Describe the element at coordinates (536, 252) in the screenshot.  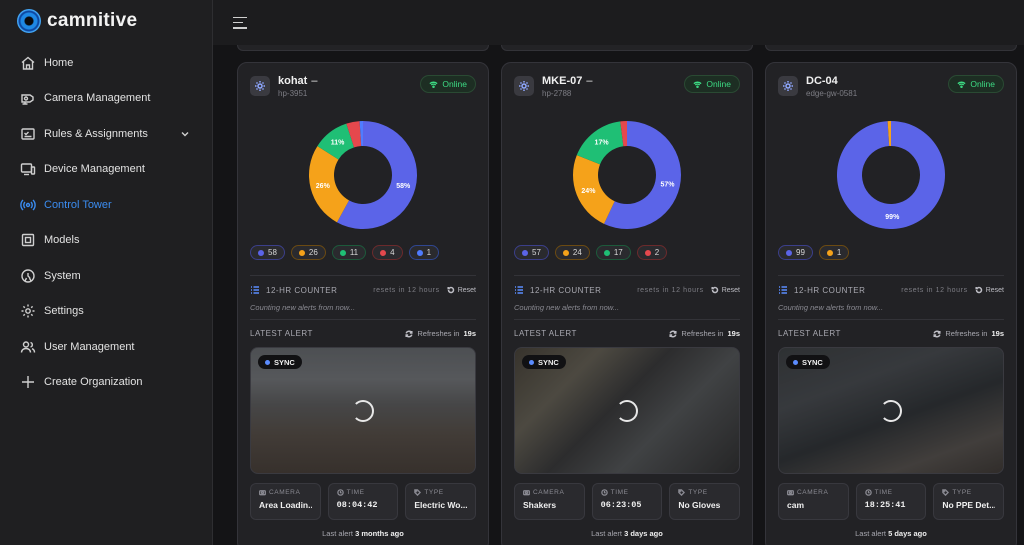
I see `chip-value: 57` at that location.